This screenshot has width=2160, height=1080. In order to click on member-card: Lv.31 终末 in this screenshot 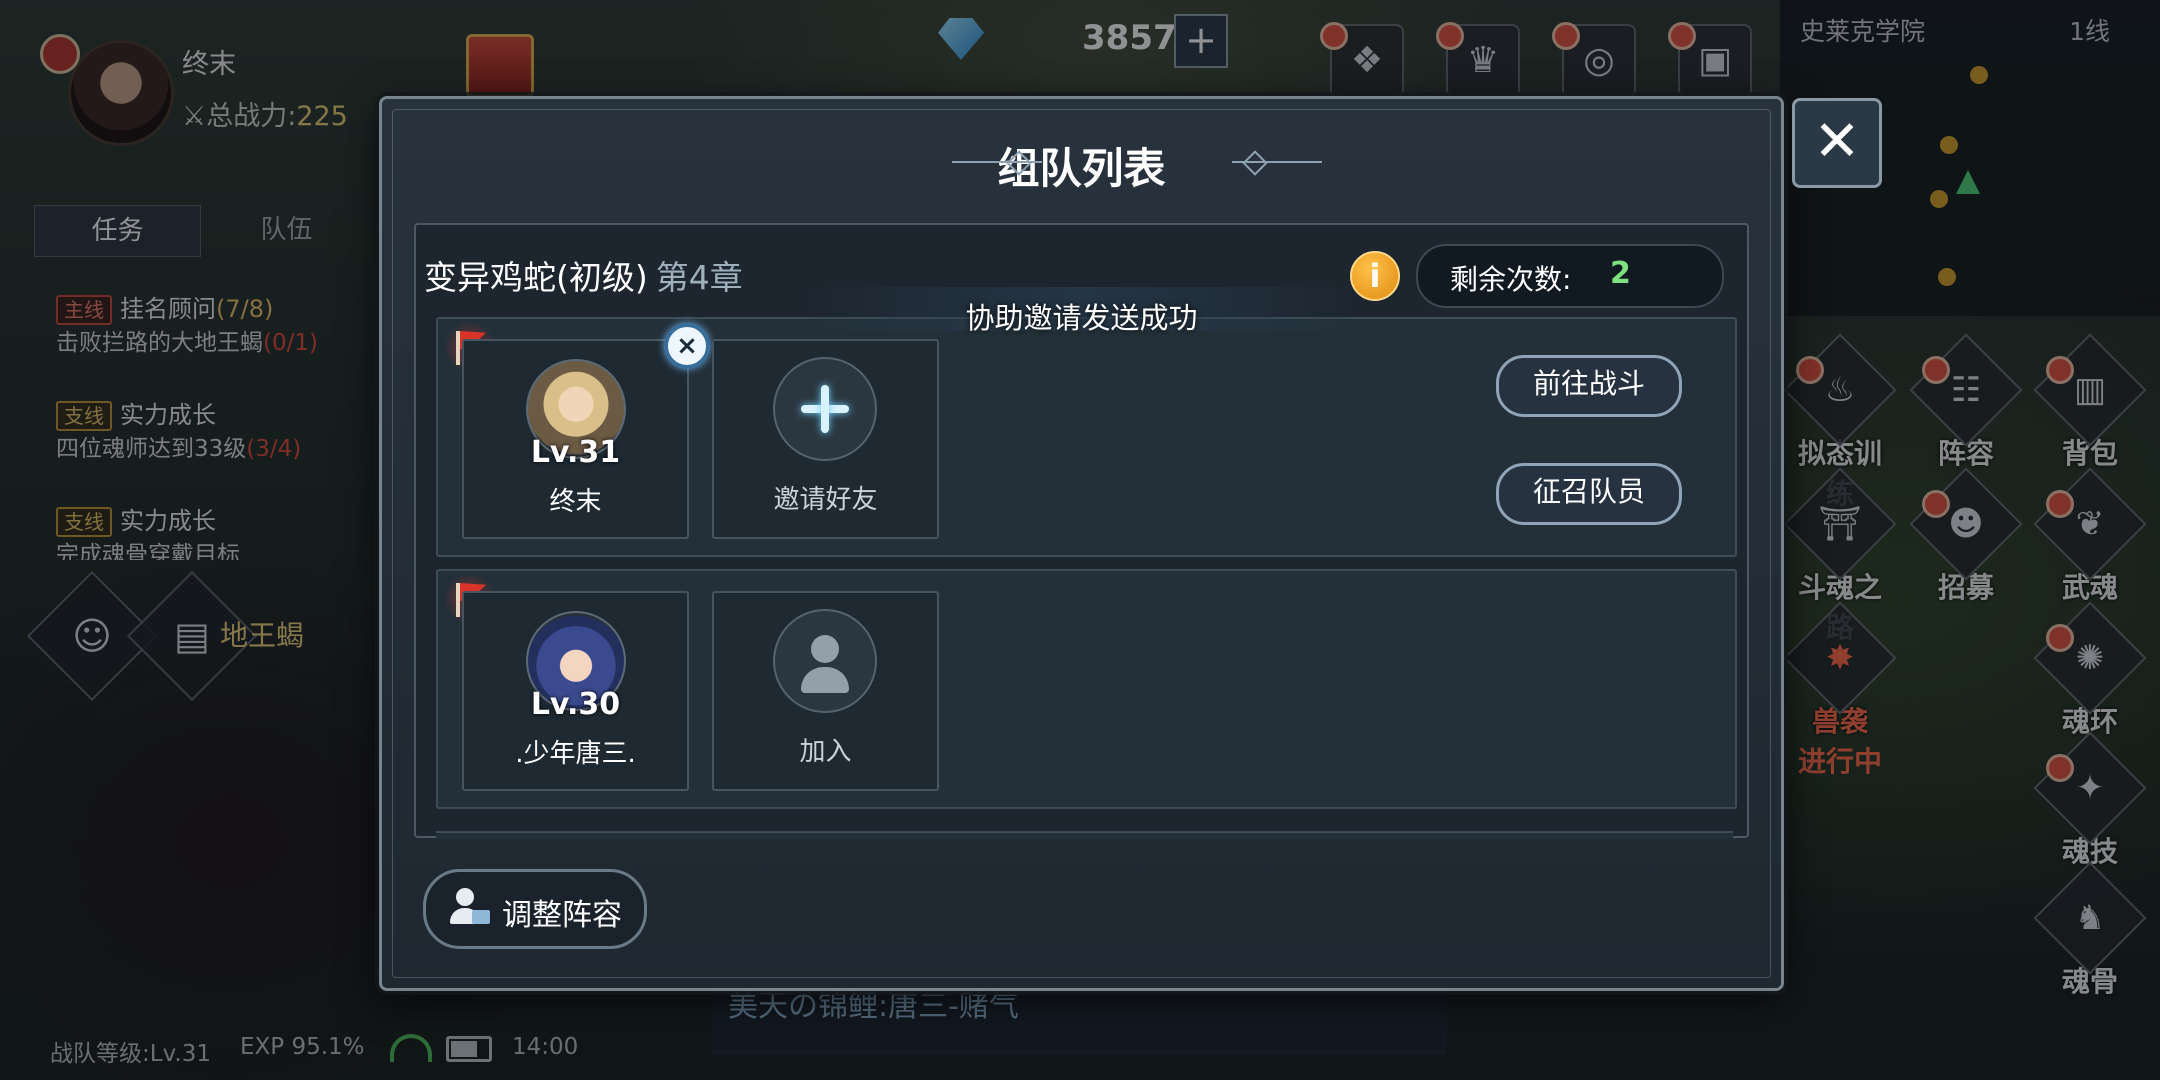, I will do `click(575, 439)`.